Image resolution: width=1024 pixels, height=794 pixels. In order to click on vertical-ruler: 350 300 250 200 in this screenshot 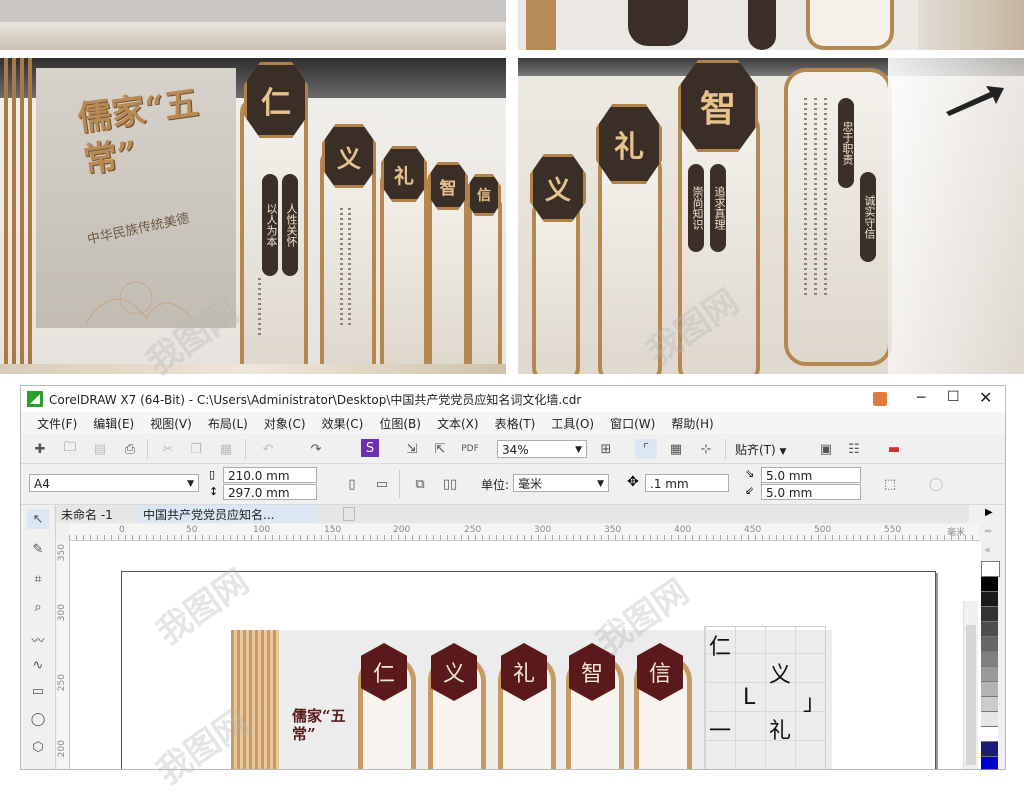, I will do `click(63, 654)`.